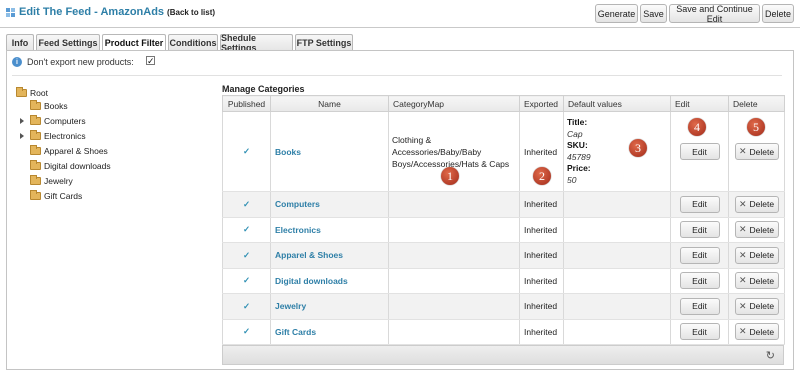 This screenshot has width=800, height=374. What do you see at coordinates (134, 42) in the screenshot?
I see `tab-product-filter: Product Filter` at bounding box center [134, 42].